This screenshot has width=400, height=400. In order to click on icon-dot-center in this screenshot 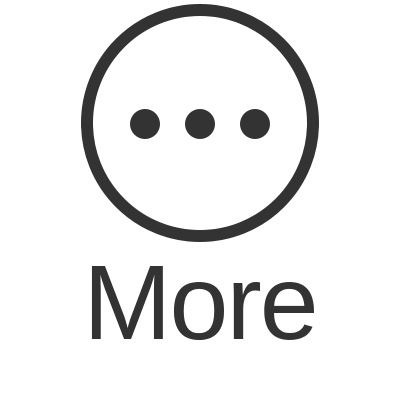, I will do `click(200, 124)`.